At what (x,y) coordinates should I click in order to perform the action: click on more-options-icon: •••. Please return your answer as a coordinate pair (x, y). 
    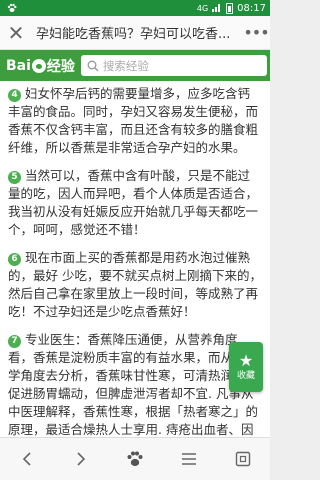
    Looking at the image, I should click on (256, 33).